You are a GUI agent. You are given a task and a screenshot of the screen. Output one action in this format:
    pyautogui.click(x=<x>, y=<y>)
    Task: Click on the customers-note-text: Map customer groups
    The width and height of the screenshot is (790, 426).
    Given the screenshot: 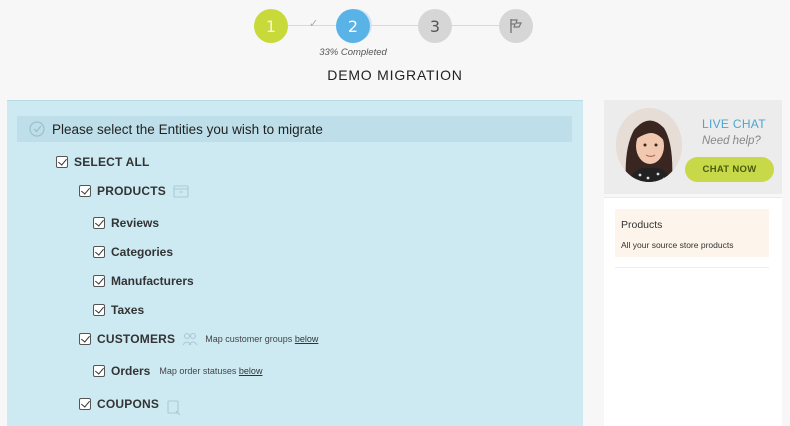 What is the action you would take?
    pyautogui.click(x=249, y=339)
    